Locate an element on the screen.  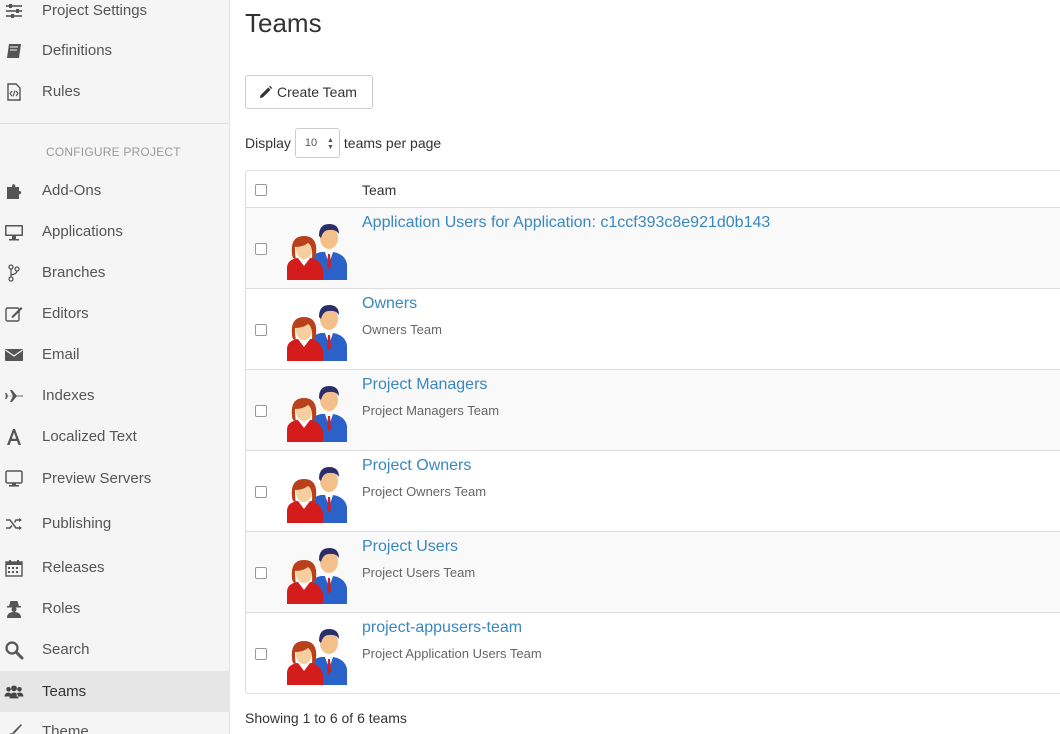
table-row: Project Owners Project Owners Team is located at coordinates (653, 491).